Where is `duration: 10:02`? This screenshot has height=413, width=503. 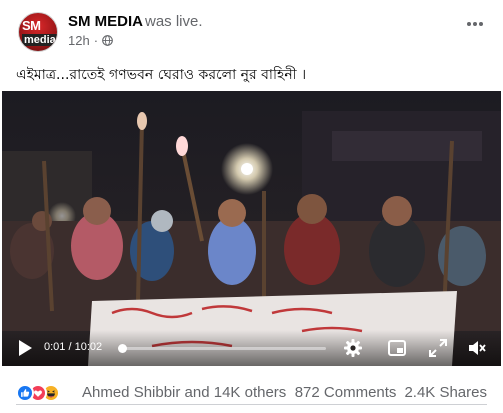 duration: 10:02 is located at coordinates (88, 347).